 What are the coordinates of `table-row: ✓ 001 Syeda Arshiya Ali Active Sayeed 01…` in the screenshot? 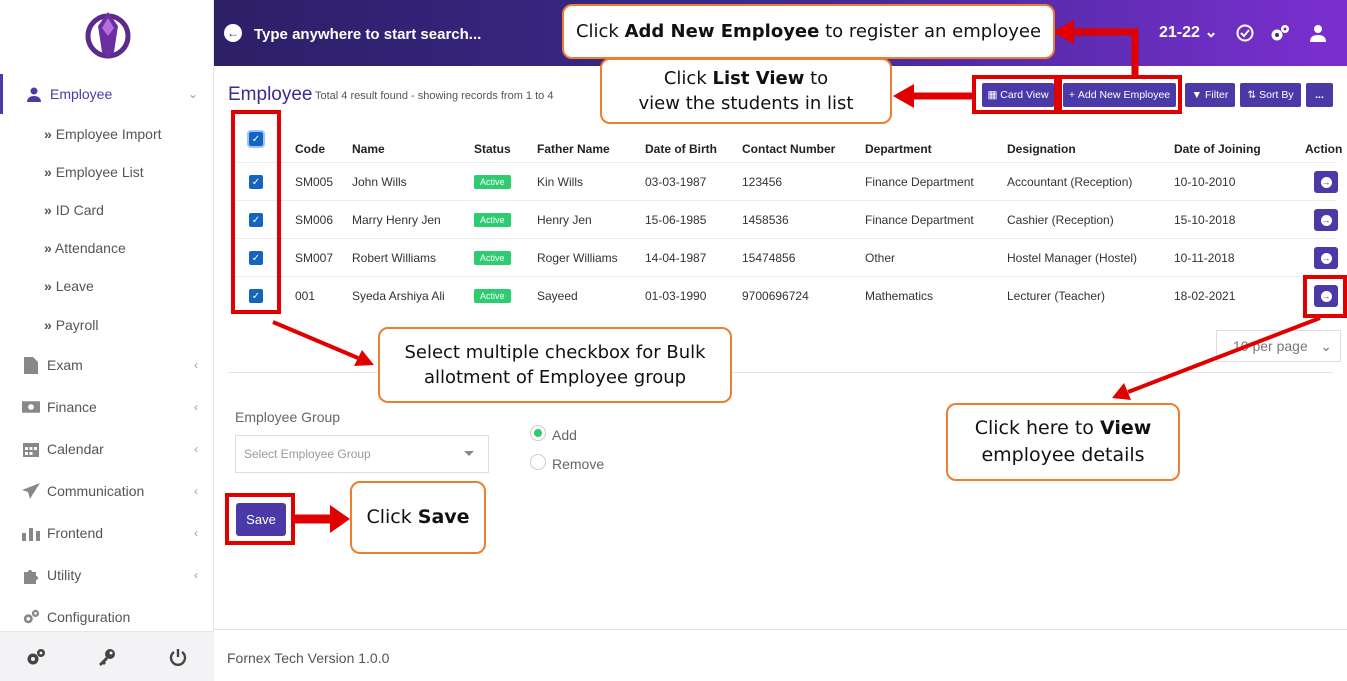 It's located at (787, 295).